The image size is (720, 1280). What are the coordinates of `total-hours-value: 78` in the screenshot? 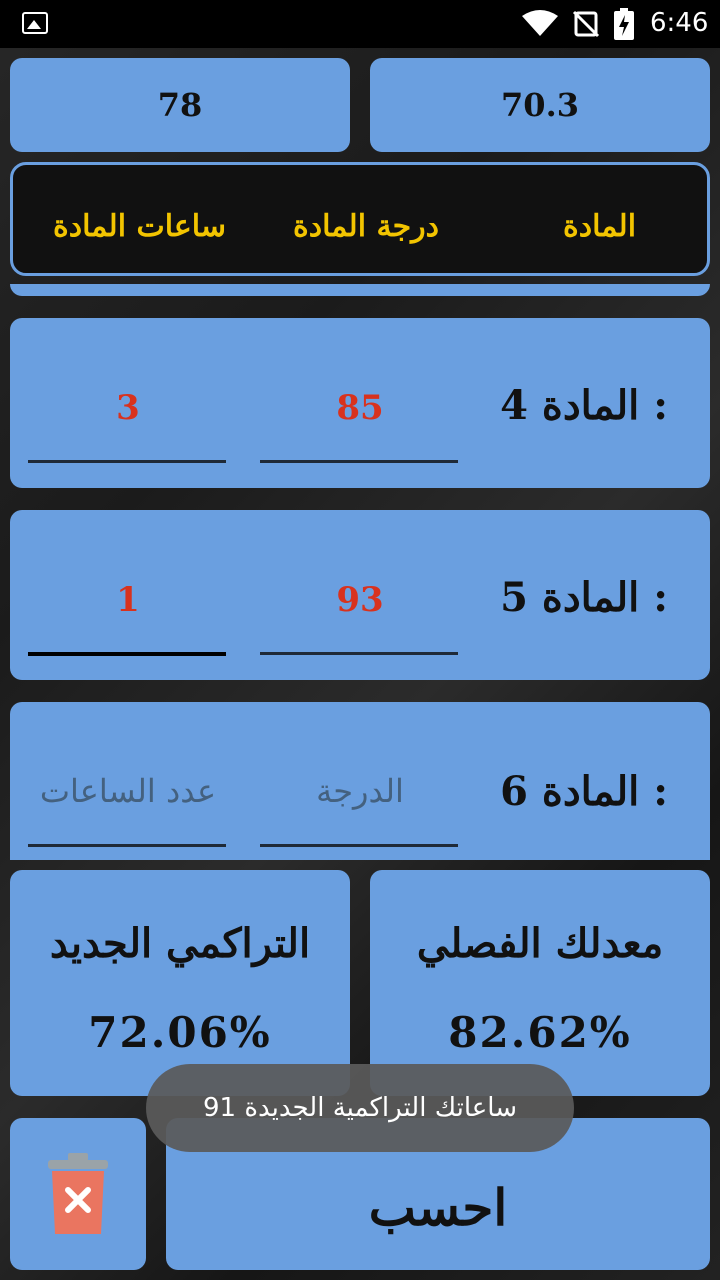 It's located at (180, 105).